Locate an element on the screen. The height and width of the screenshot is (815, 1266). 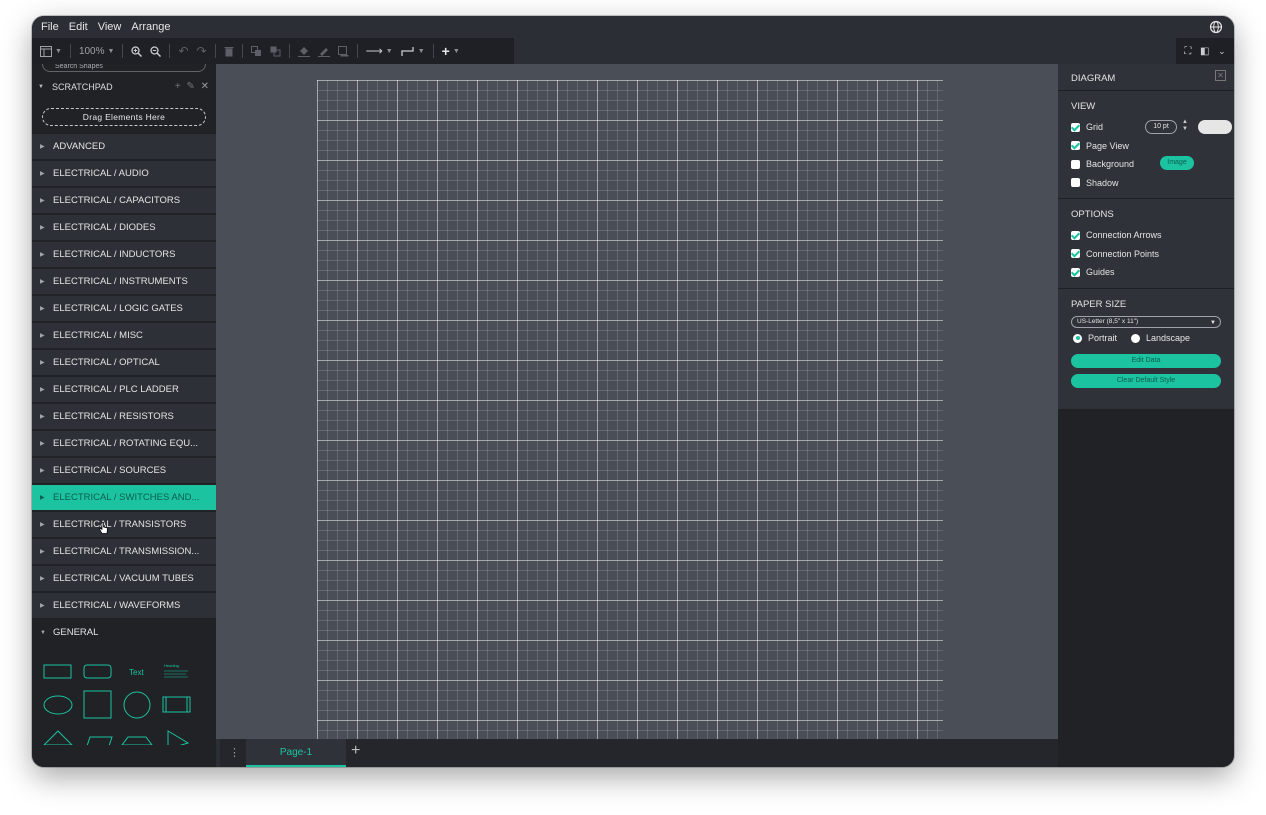
category-electrical-inductors: ▶ ELECTRICAL / INDUCTORS is located at coordinates (124, 254).